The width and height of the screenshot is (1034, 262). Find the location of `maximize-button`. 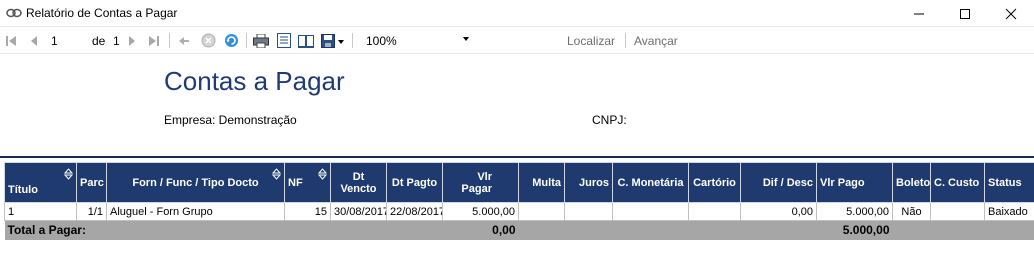

maximize-button is located at coordinates (965, 13).